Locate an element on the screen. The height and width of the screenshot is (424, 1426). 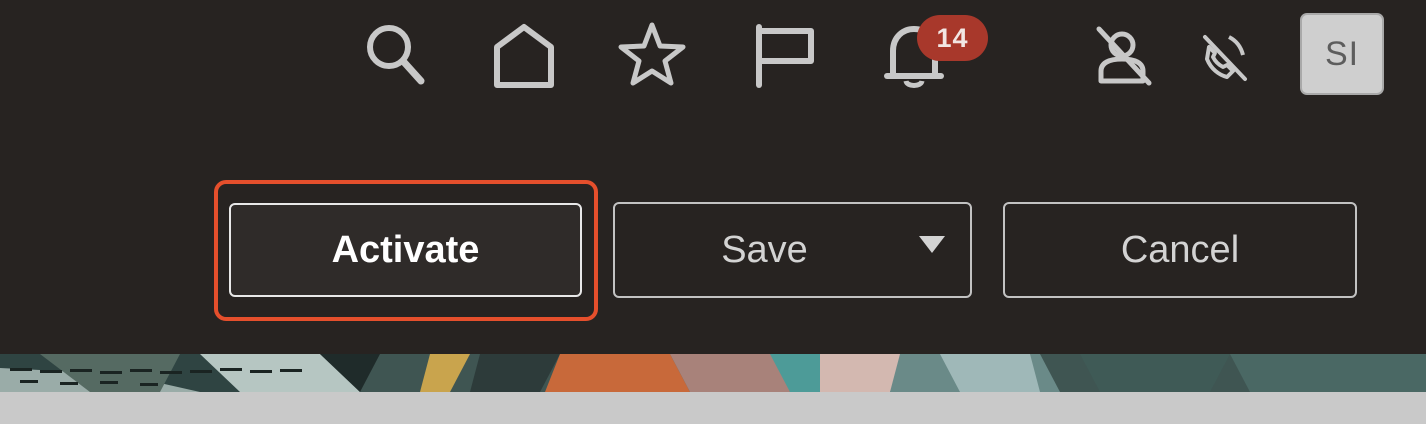
search-button is located at coordinates (394, 54).